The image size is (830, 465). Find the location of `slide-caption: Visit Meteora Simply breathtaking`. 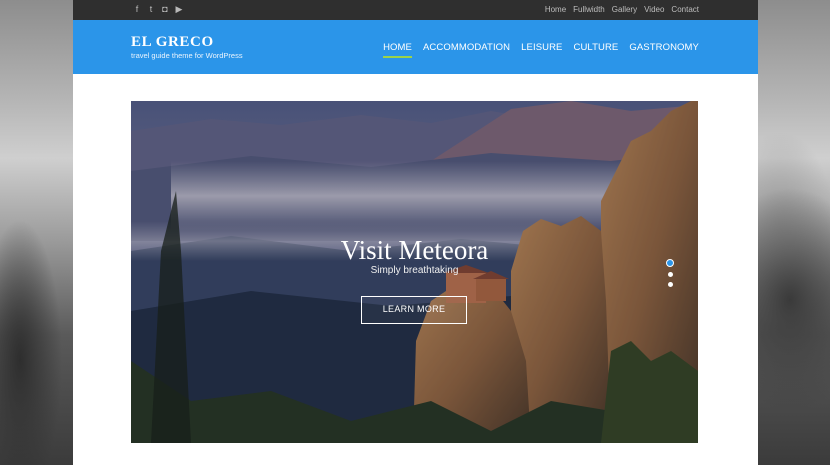

slide-caption: Visit Meteora Simply breathtaking is located at coordinates (414, 255).